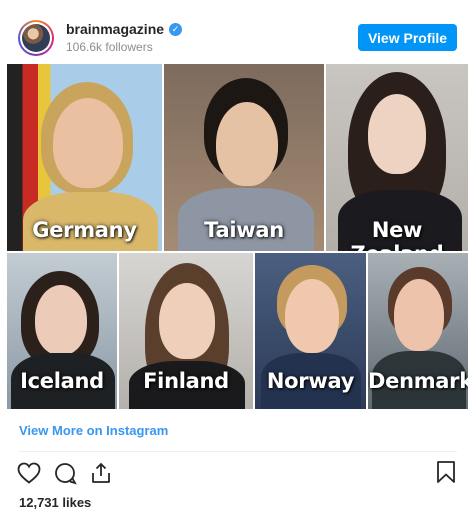  What do you see at coordinates (62, 381) in the screenshot?
I see `tile-label: Iceland` at bounding box center [62, 381].